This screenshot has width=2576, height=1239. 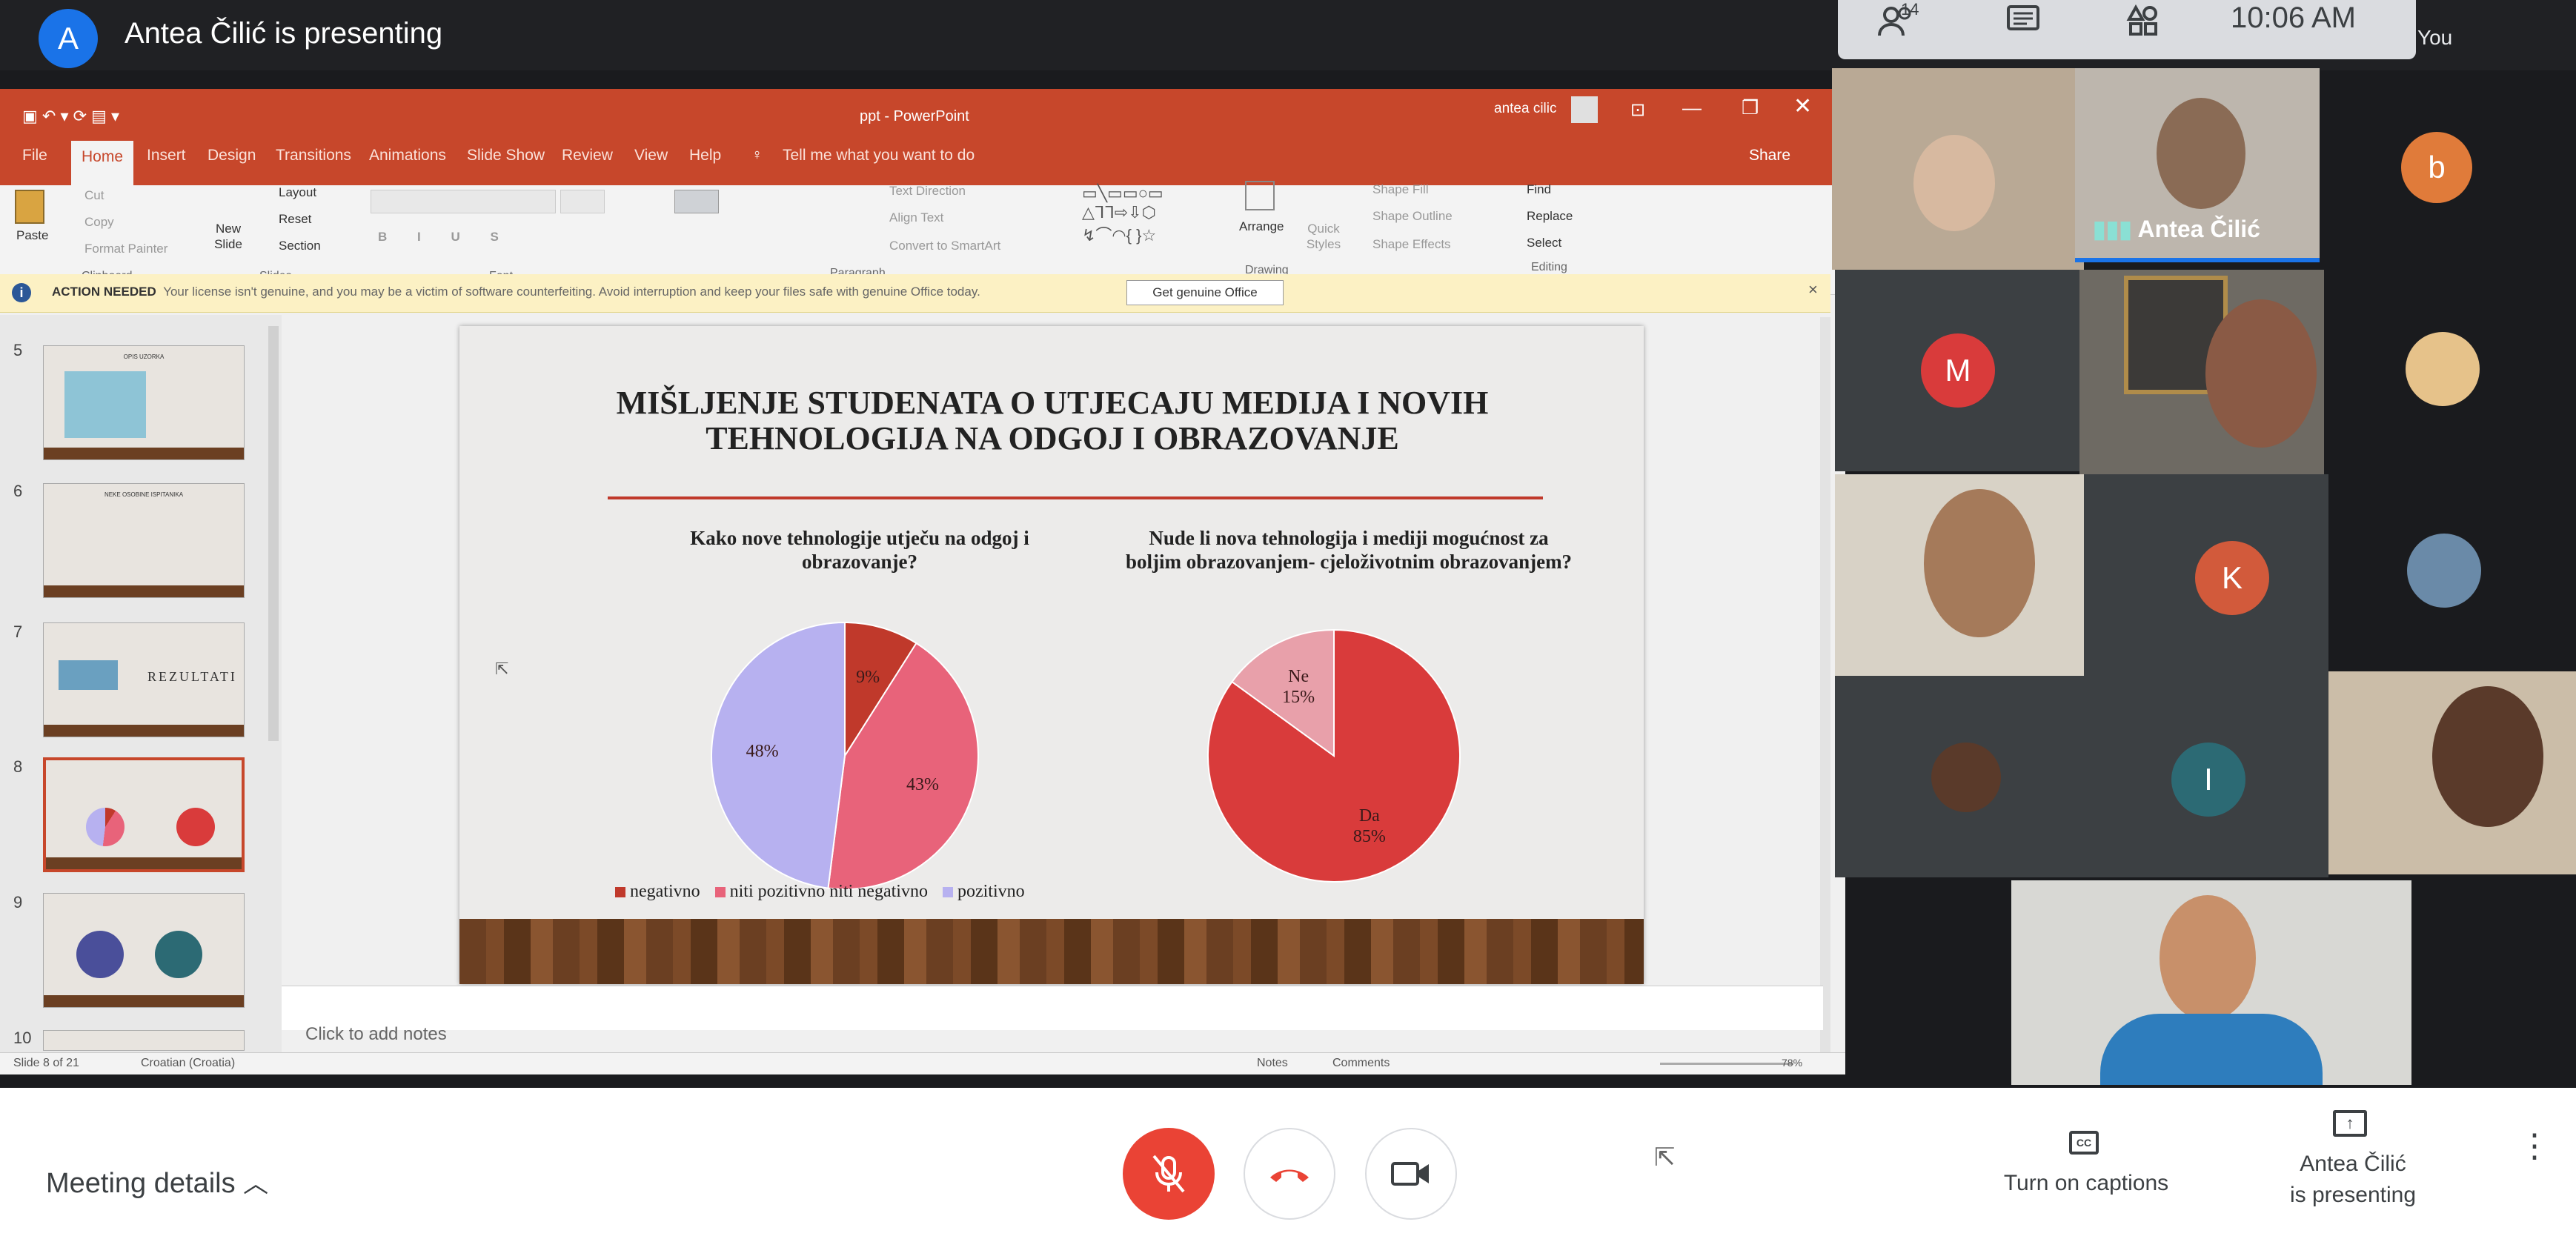 I want to click on get-genuine-office-button: Get genuine Office, so click(x=1205, y=292).